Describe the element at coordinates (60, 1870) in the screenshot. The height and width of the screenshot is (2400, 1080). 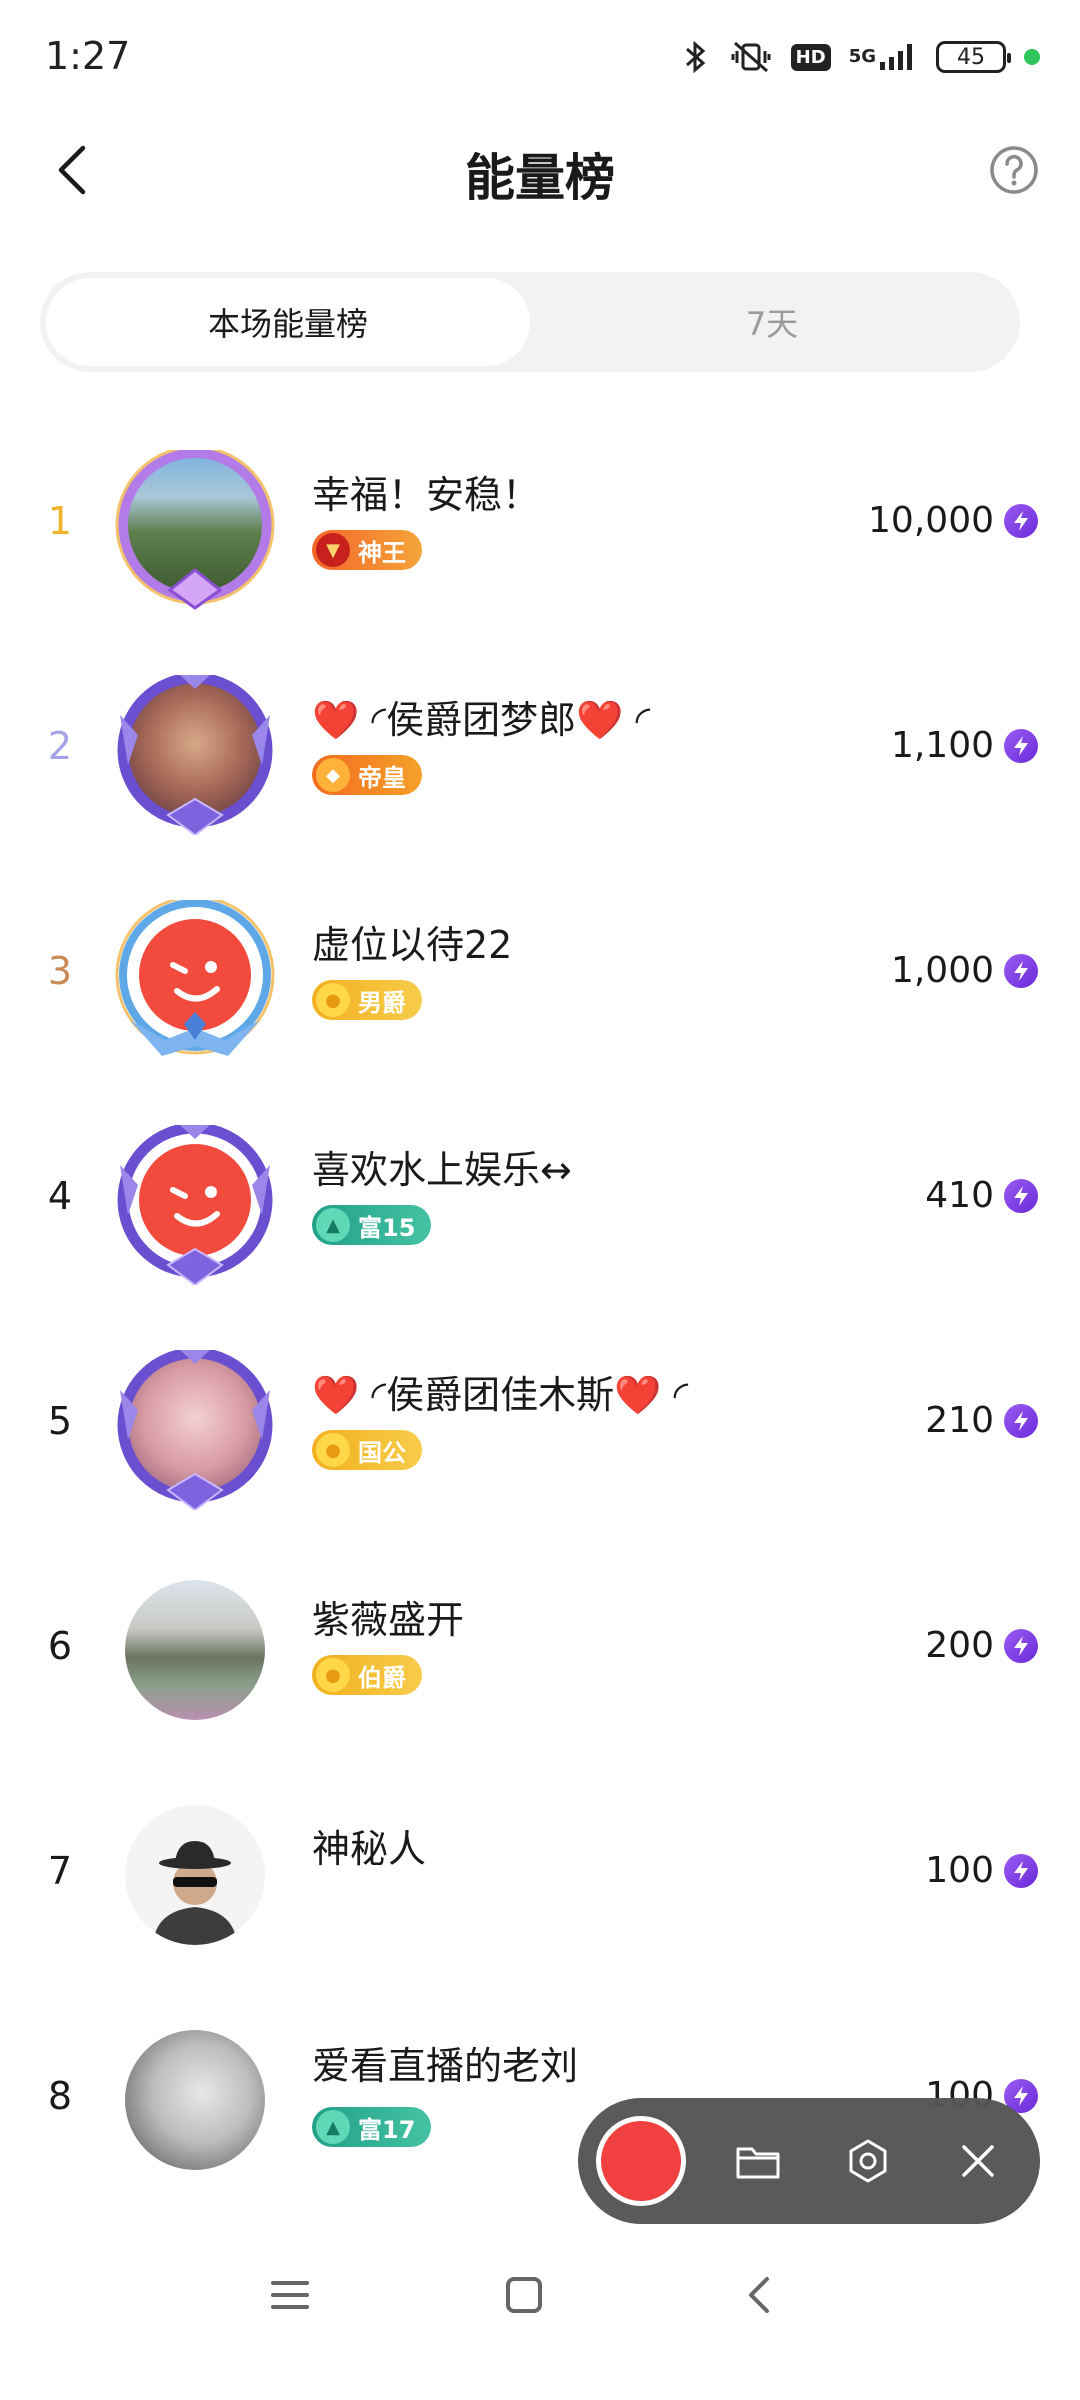
I see `rank-number: 7` at that location.